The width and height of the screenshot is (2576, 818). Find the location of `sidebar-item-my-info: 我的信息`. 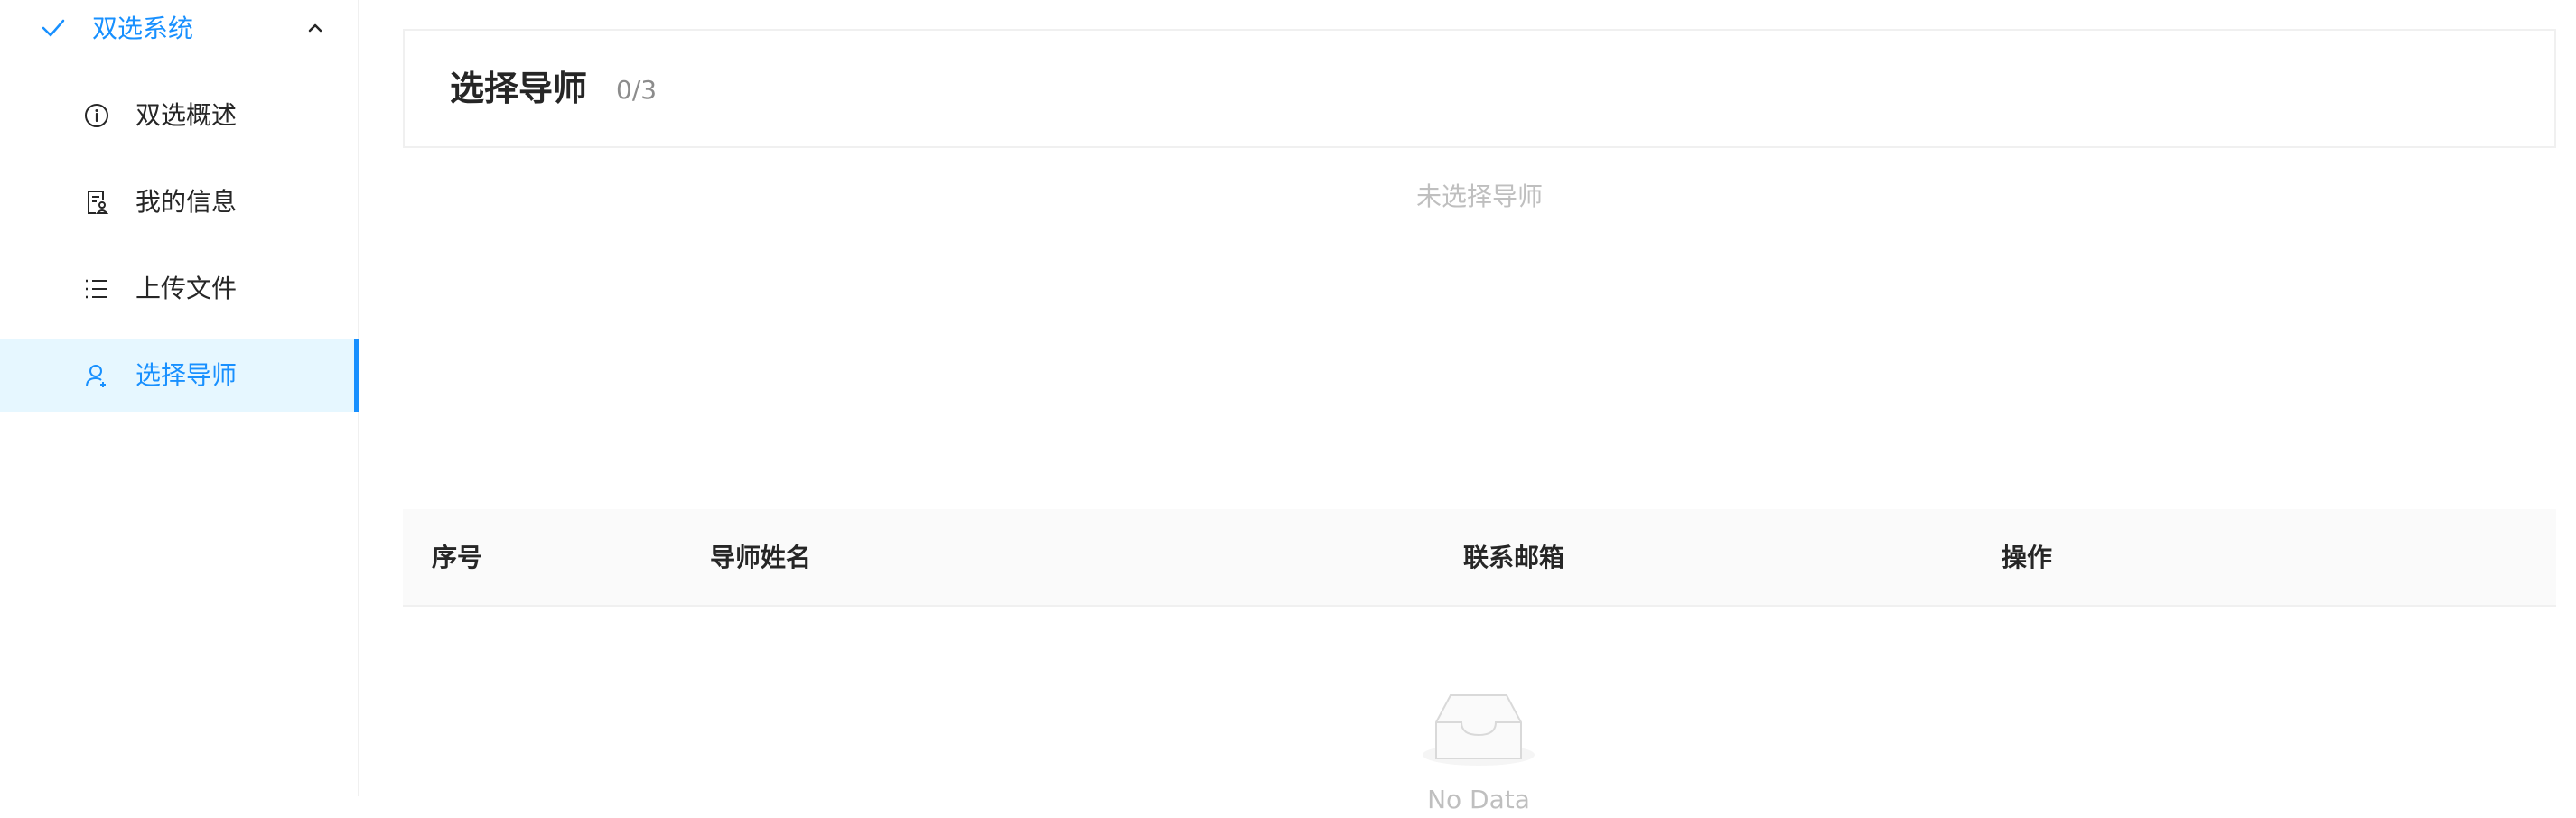

sidebar-item-my-info: 我的信息 is located at coordinates (179, 202).